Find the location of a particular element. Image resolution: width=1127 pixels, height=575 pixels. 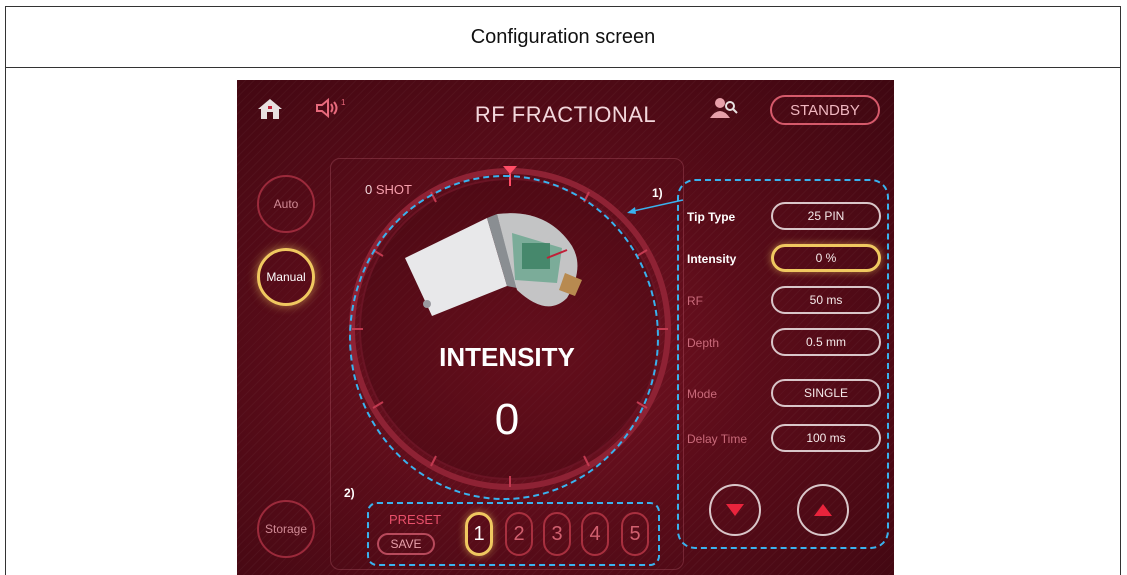

setting-label-depth: Depth is located at coordinates (703, 343).